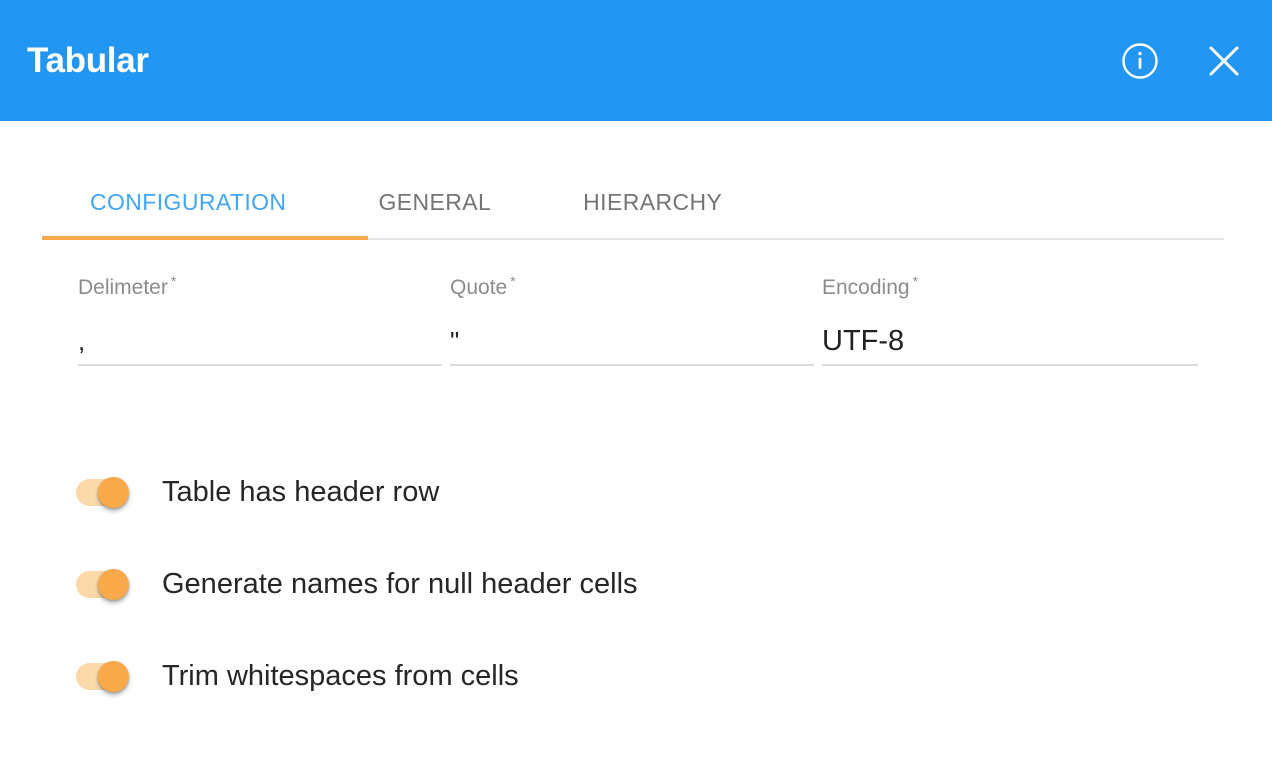  I want to click on toggle-switch-trim-whitespaces-from-cells, so click(102, 676).